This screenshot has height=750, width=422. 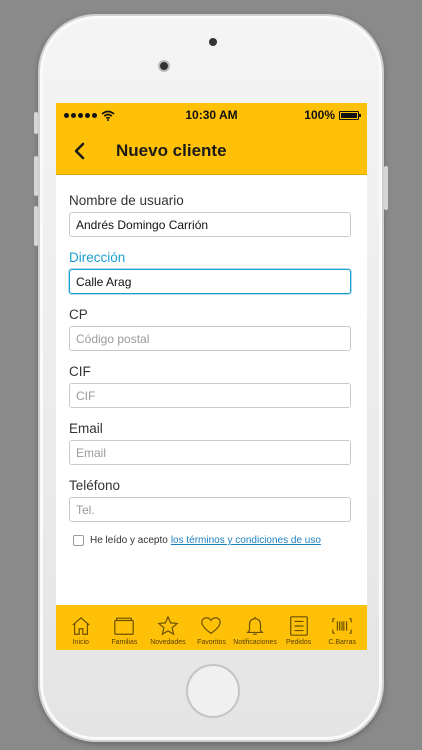 I want to click on status-bar: 10:30 AM 100%, so click(x=211, y=115).